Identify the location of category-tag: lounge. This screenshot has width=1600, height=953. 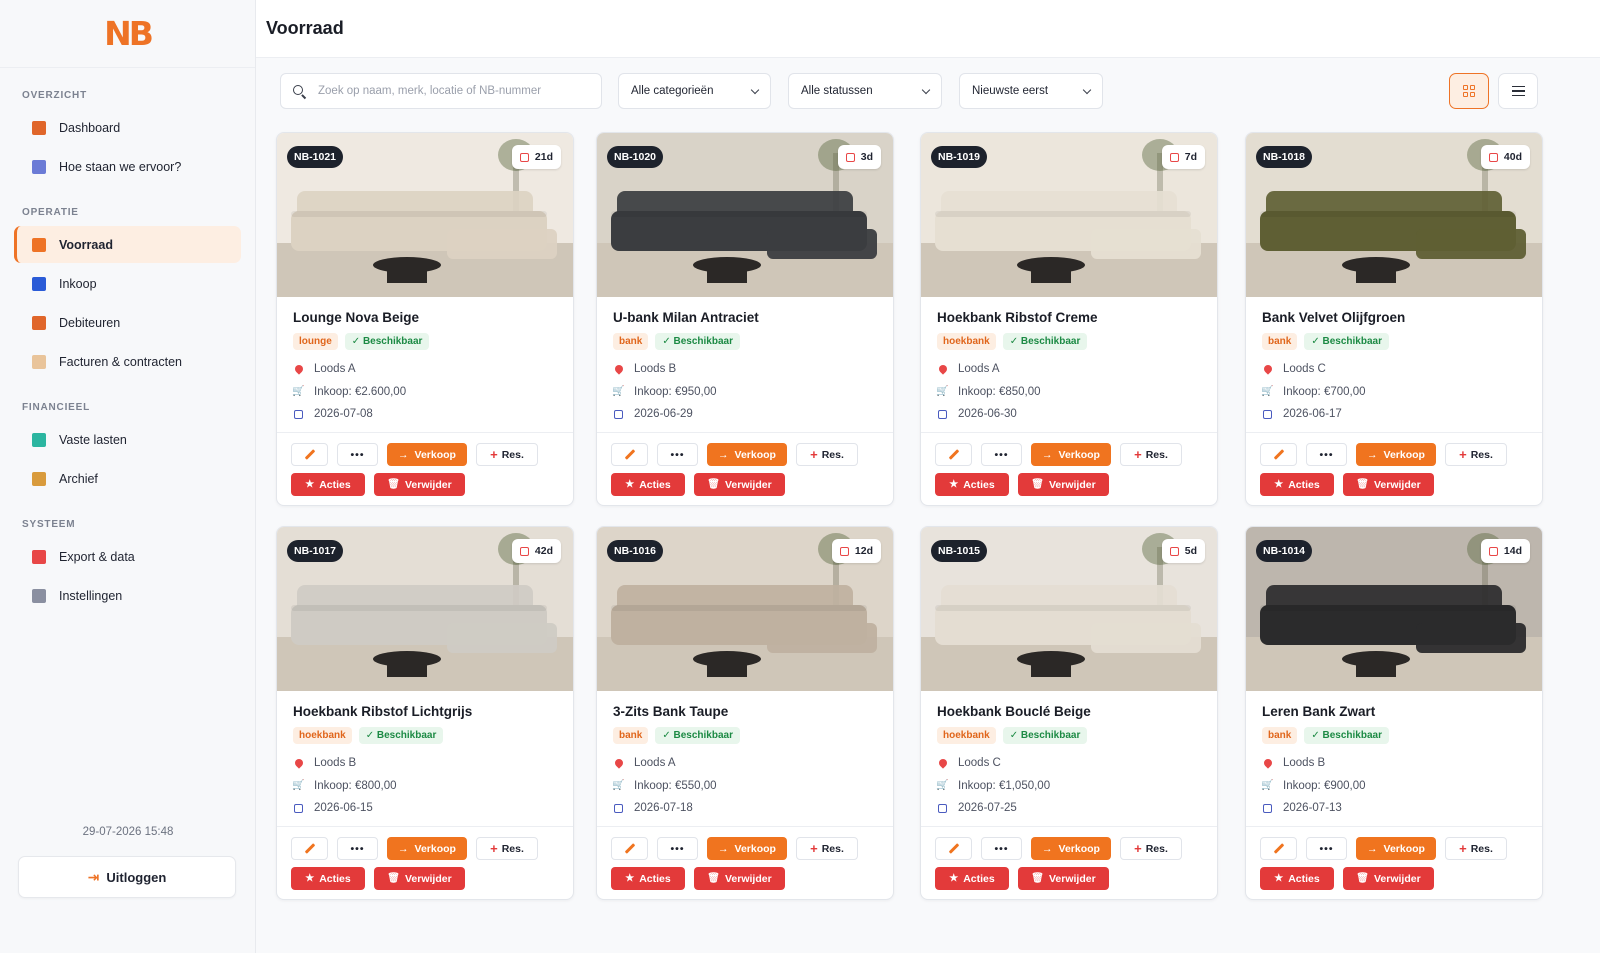
(315, 341).